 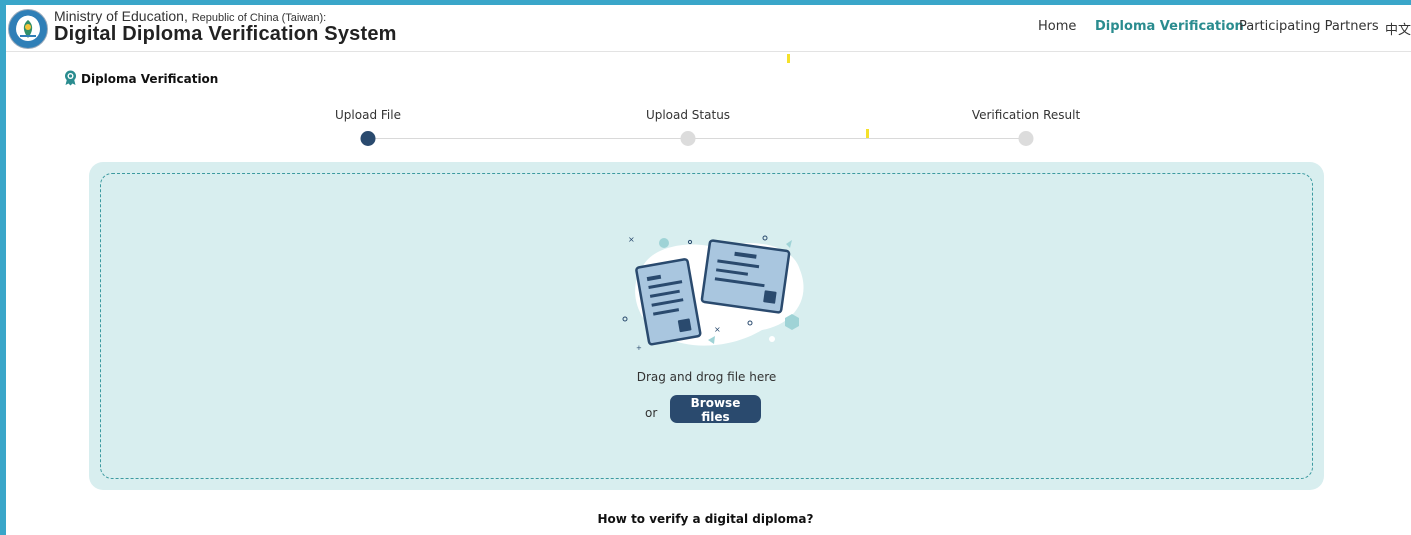 What do you see at coordinates (1026, 115) in the screenshot?
I see `step-label-verification-result: Verification Result` at bounding box center [1026, 115].